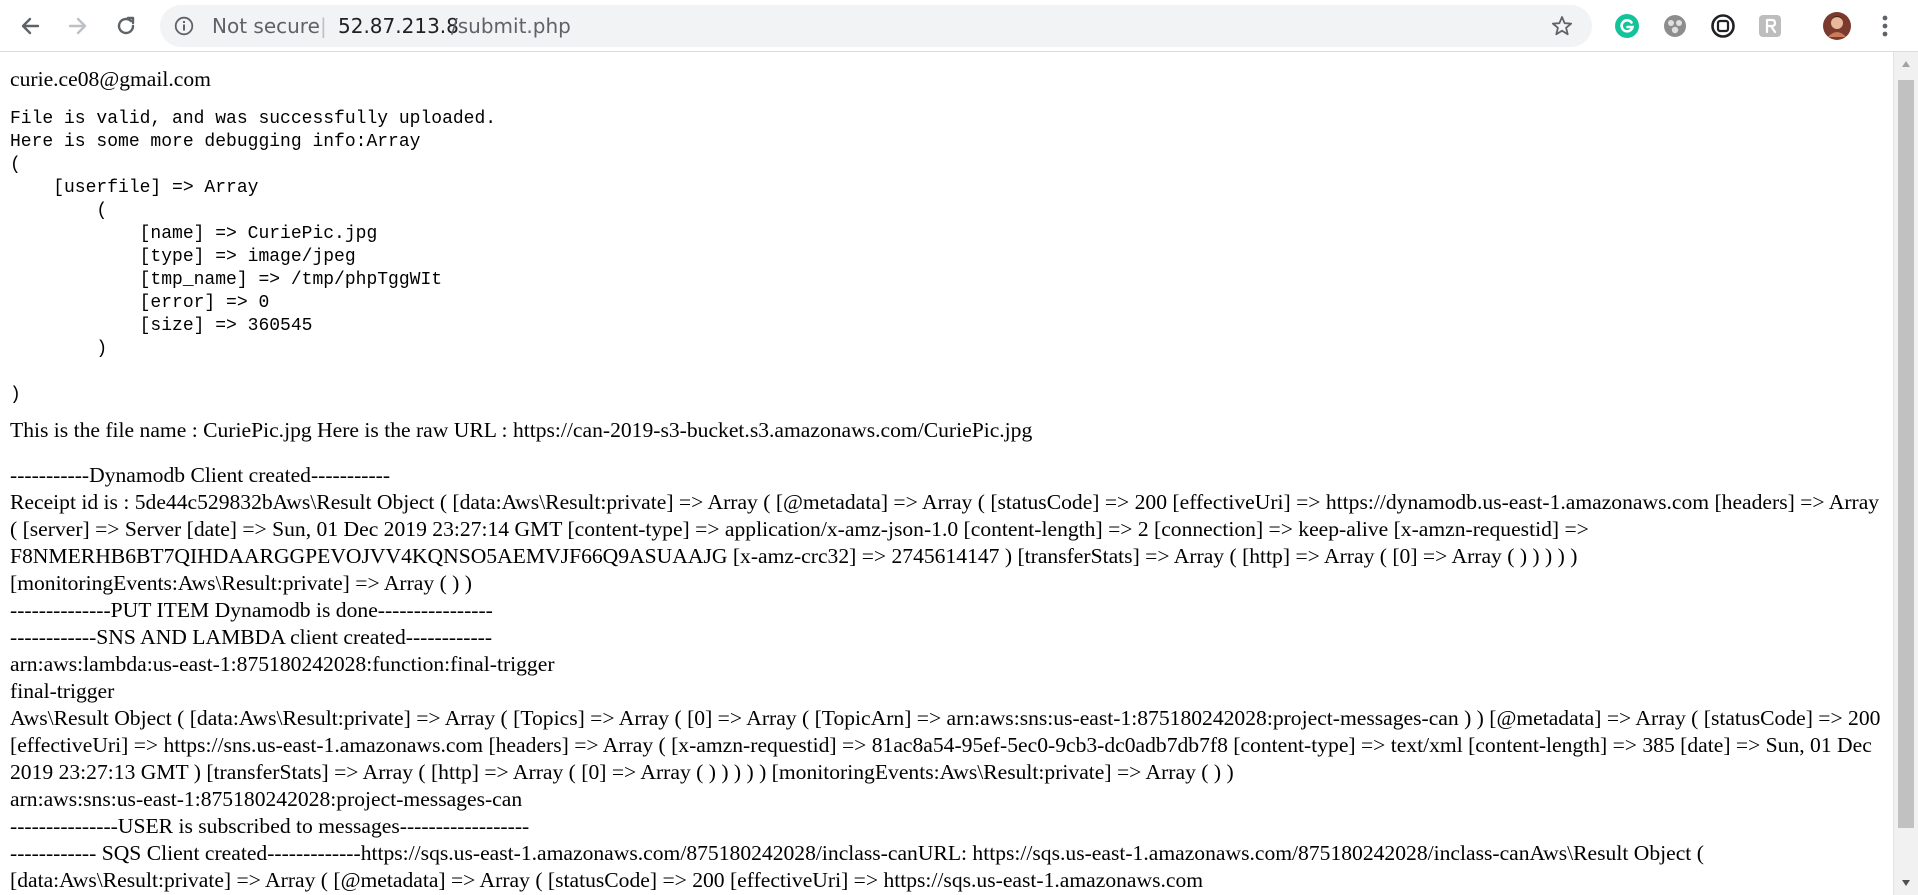 This screenshot has width=1918, height=895. I want to click on reload-button, so click(126, 26).